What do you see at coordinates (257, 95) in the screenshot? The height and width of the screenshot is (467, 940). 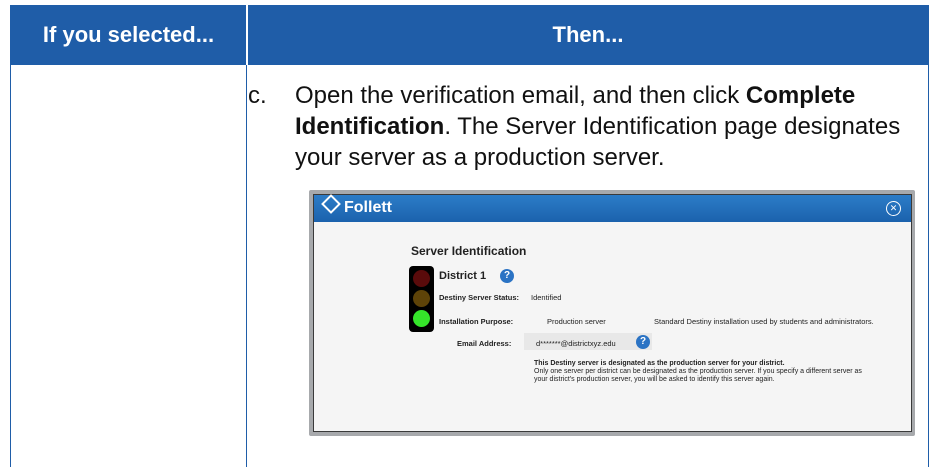 I see `step-letter: c.` at bounding box center [257, 95].